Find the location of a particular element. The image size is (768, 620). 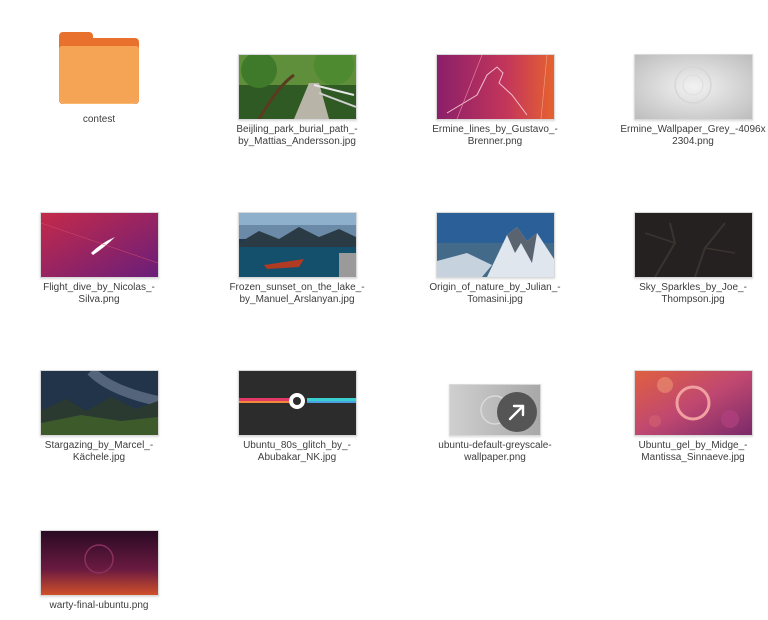

file-item-ermine-lines: Ermine_lines_by_Gustavo_-Brenner.png is located at coordinates (495, 99).